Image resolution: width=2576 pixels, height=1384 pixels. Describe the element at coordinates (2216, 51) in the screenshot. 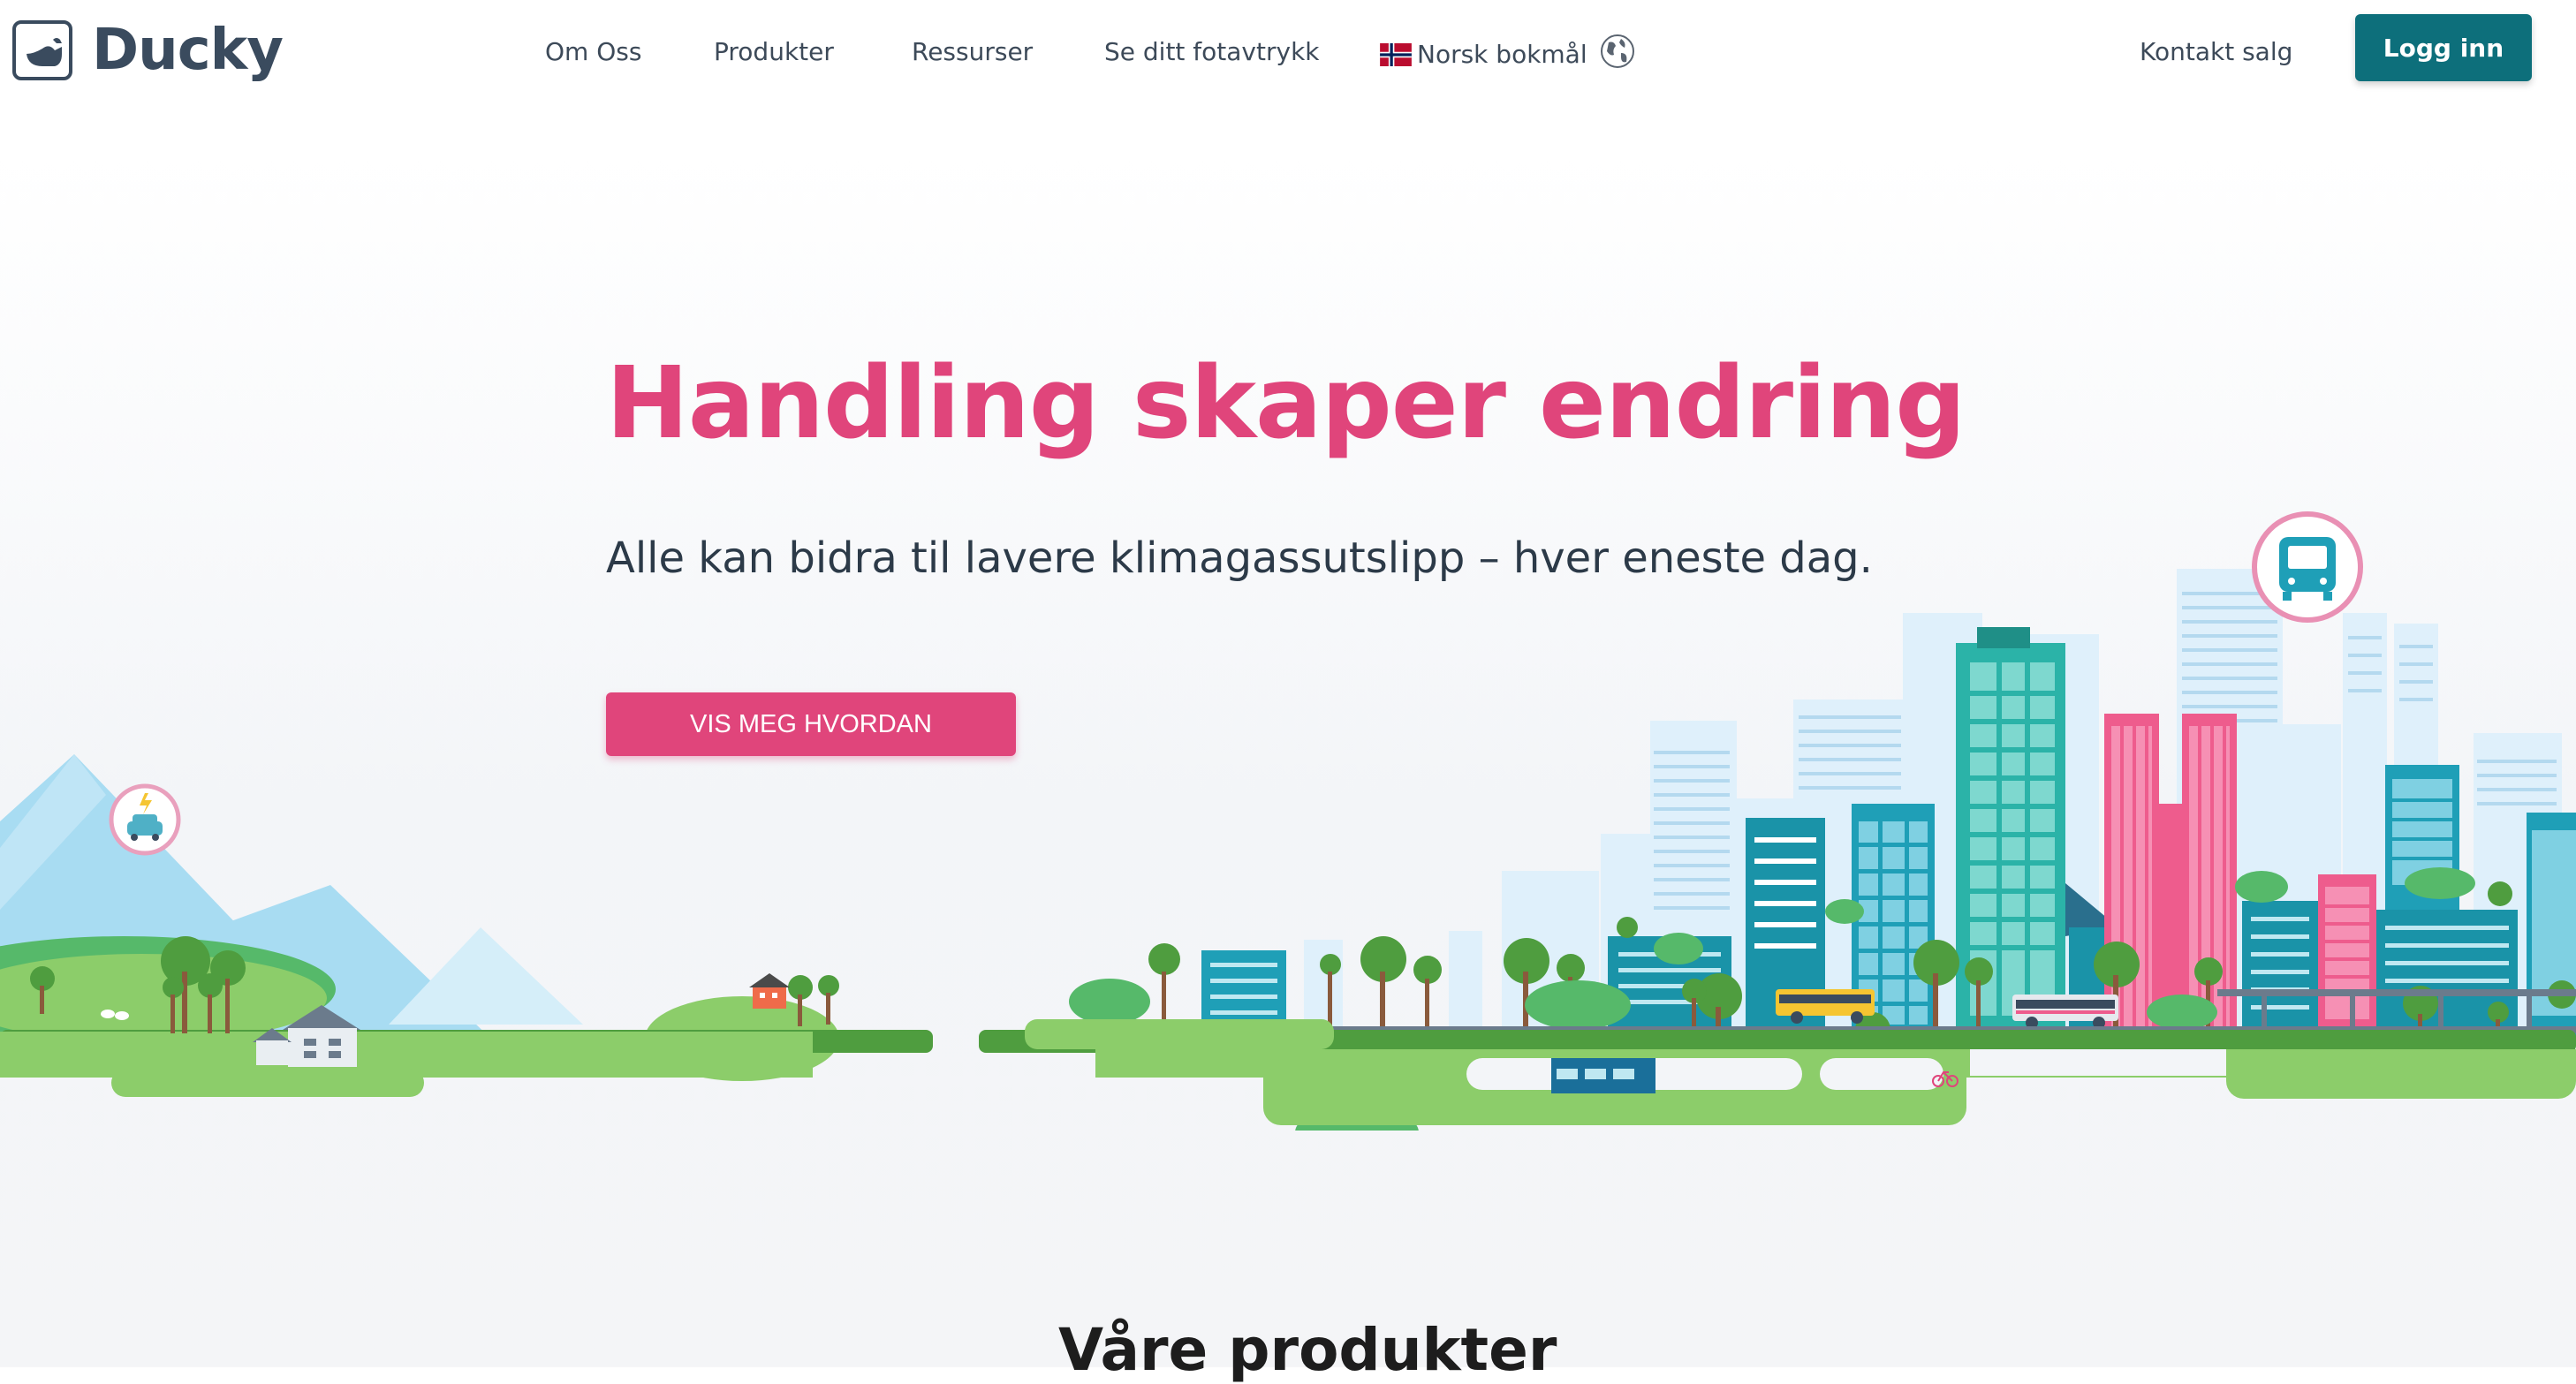

I see `contact-sales-link: Kontakt salg` at that location.